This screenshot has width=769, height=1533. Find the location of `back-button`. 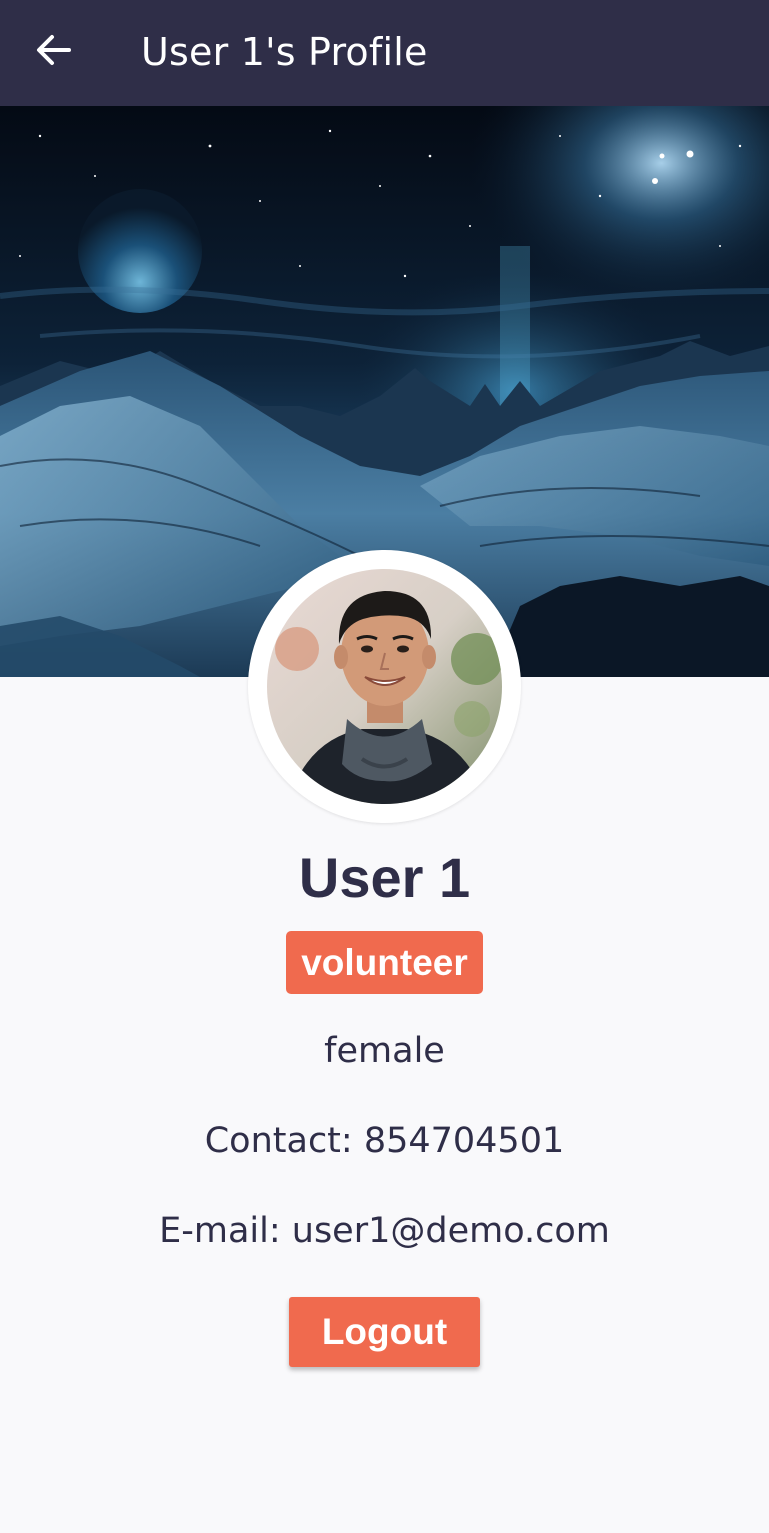

back-button is located at coordinates (54, 52).